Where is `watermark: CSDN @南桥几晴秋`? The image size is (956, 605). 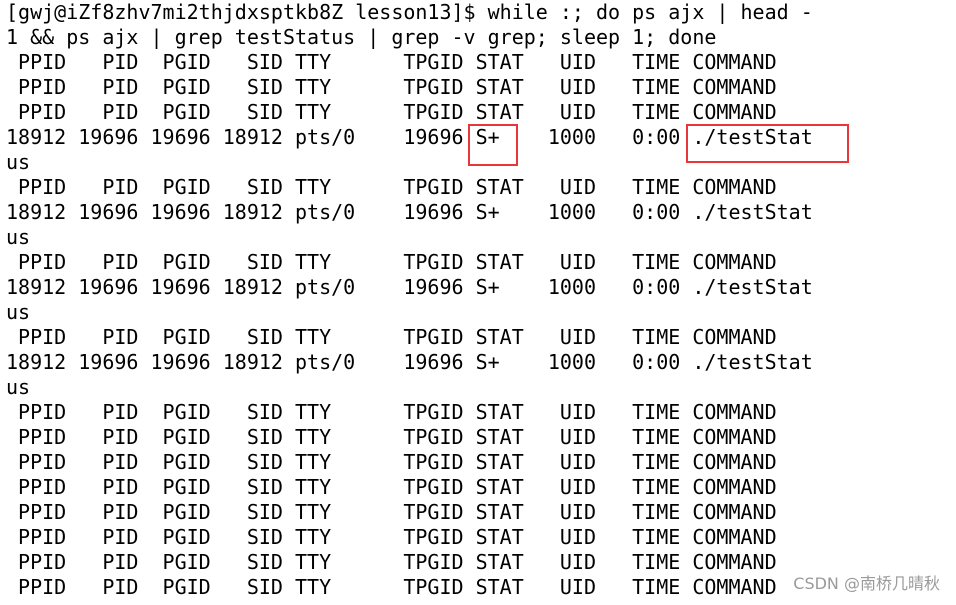 watermark: CSDN @南桥几晴秋 is located at coordinates (866, 584).